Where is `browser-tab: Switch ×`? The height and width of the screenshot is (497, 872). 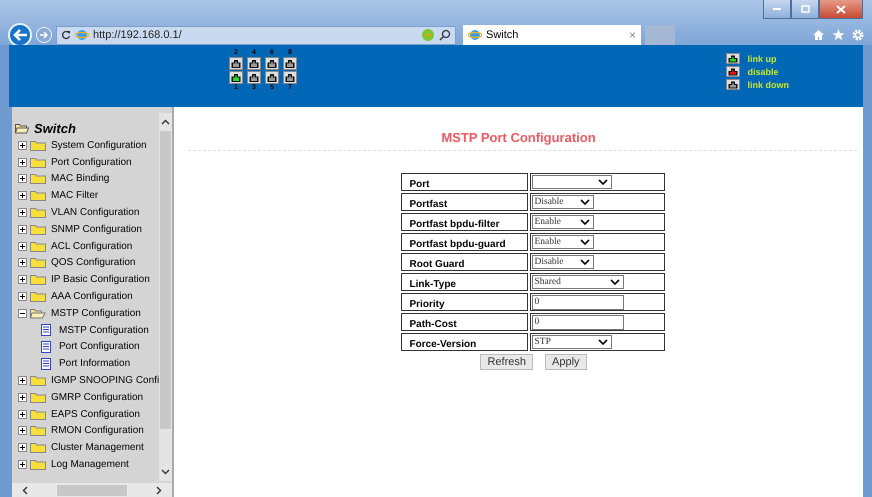
browser-tab: Switch × is located at coordinates (552, 35).